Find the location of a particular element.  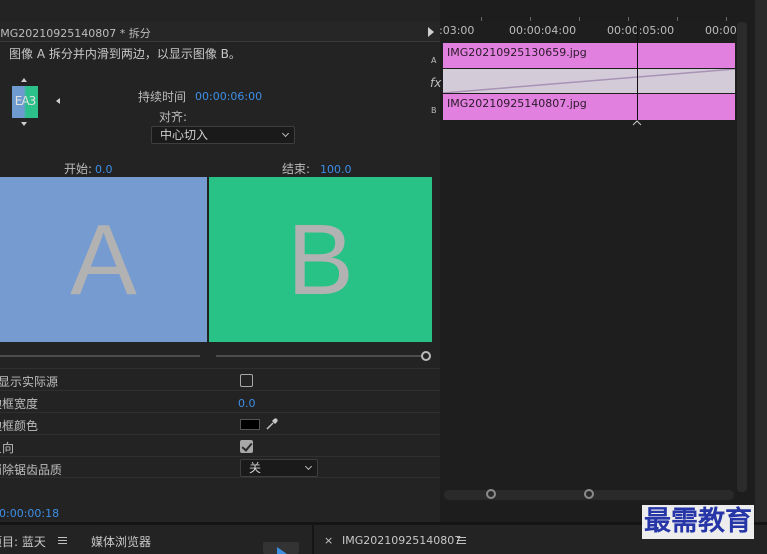

ruler-label: 00:00:05:00 is located at coordinates (641, 30).